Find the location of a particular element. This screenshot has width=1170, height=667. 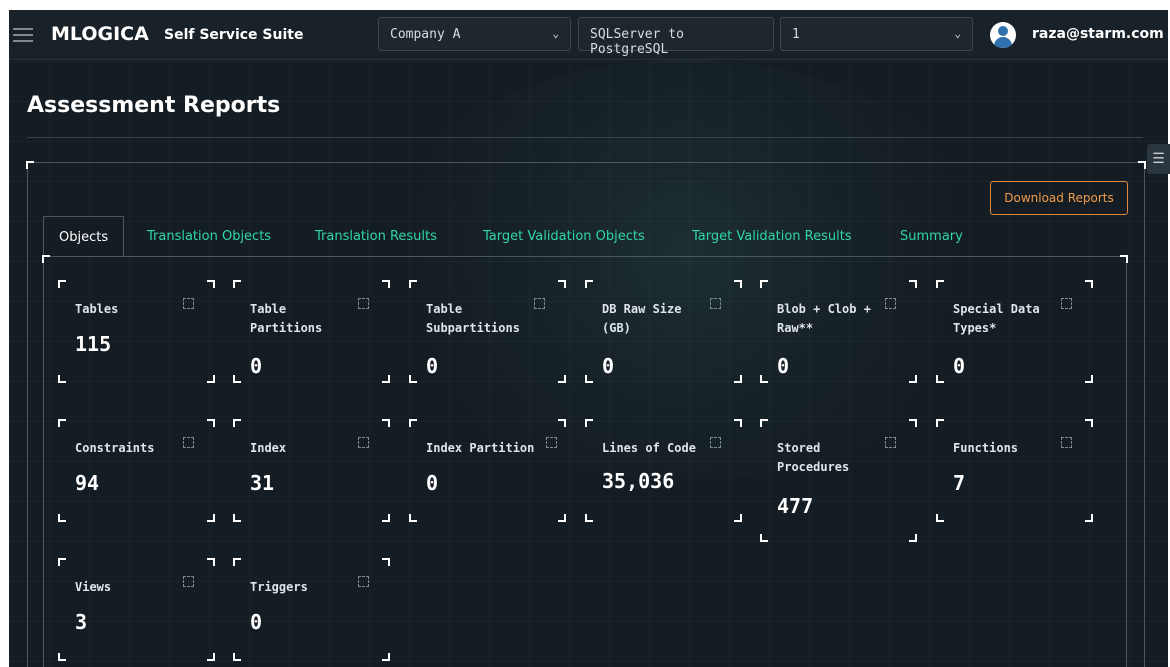

metric-card-index: Index 31 is located at coordinates (311, 470).